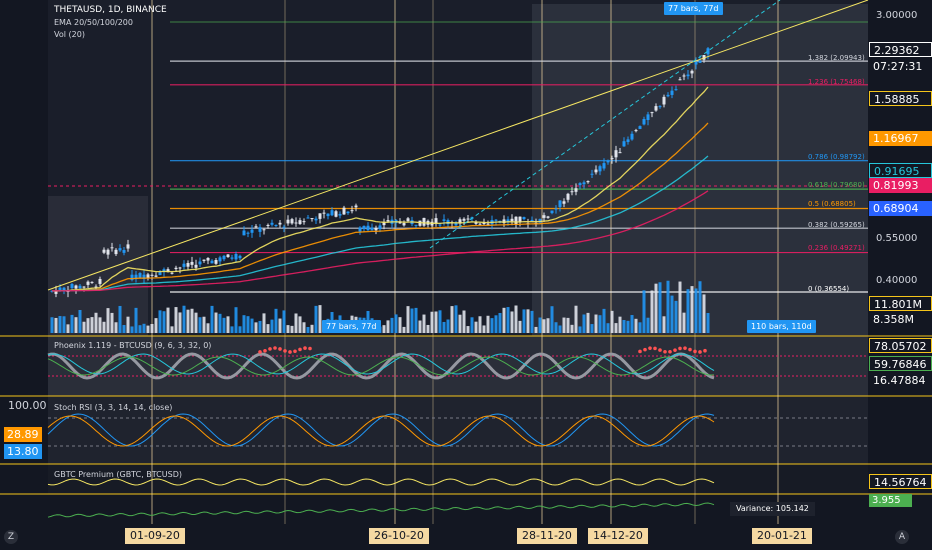  Describe the element at coordinates (900, 49) in the screenshot. I see `last-price-tag: 2.29362` at that location.